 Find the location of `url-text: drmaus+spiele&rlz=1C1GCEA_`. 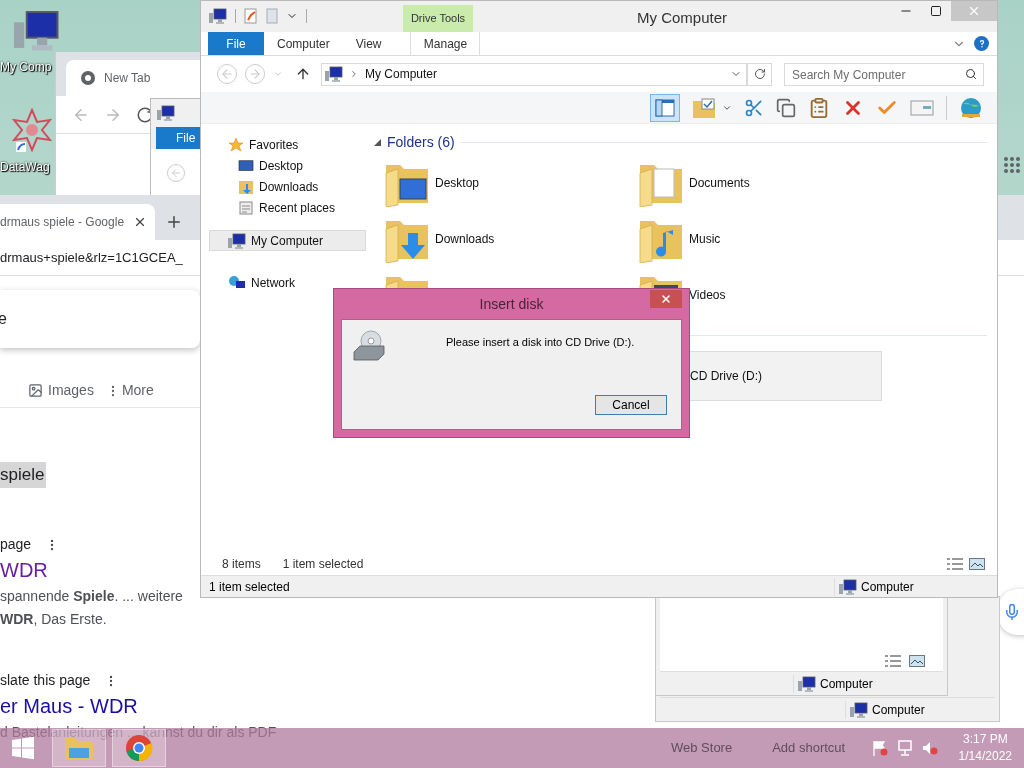

url-text: drmaus+spiele&rlz=1C1GCEA_ is located at coordinates (91, 257).